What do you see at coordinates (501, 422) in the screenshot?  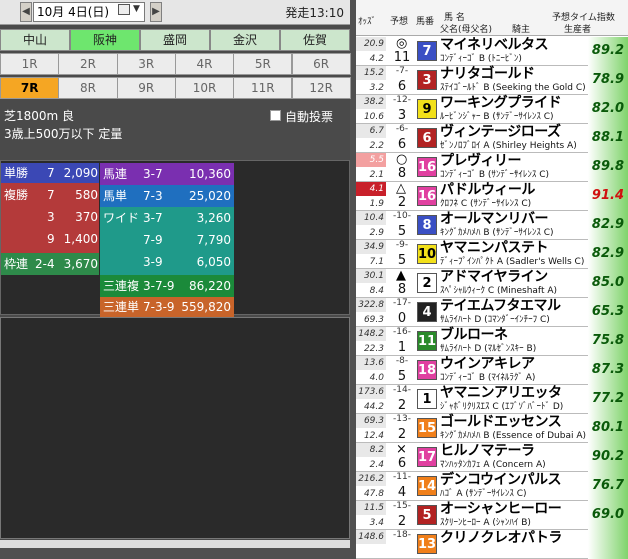 I see `horse-name: ゴールドエッセンス` at bounding box center [501, 422].